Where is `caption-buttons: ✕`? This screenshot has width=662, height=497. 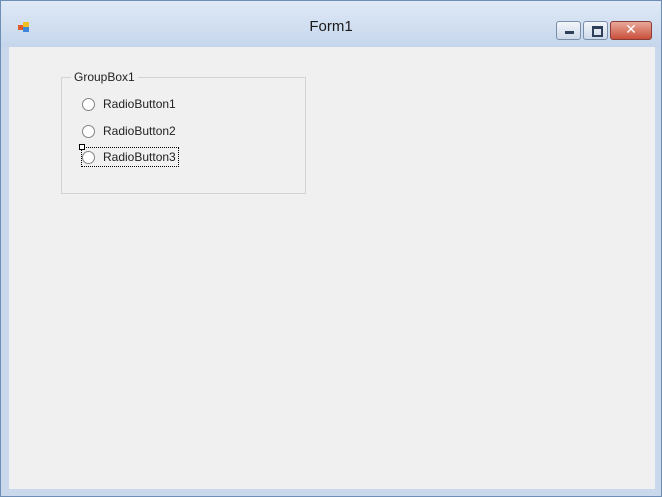 caption-buttons: ✕ is located at coordinates (603, 30).